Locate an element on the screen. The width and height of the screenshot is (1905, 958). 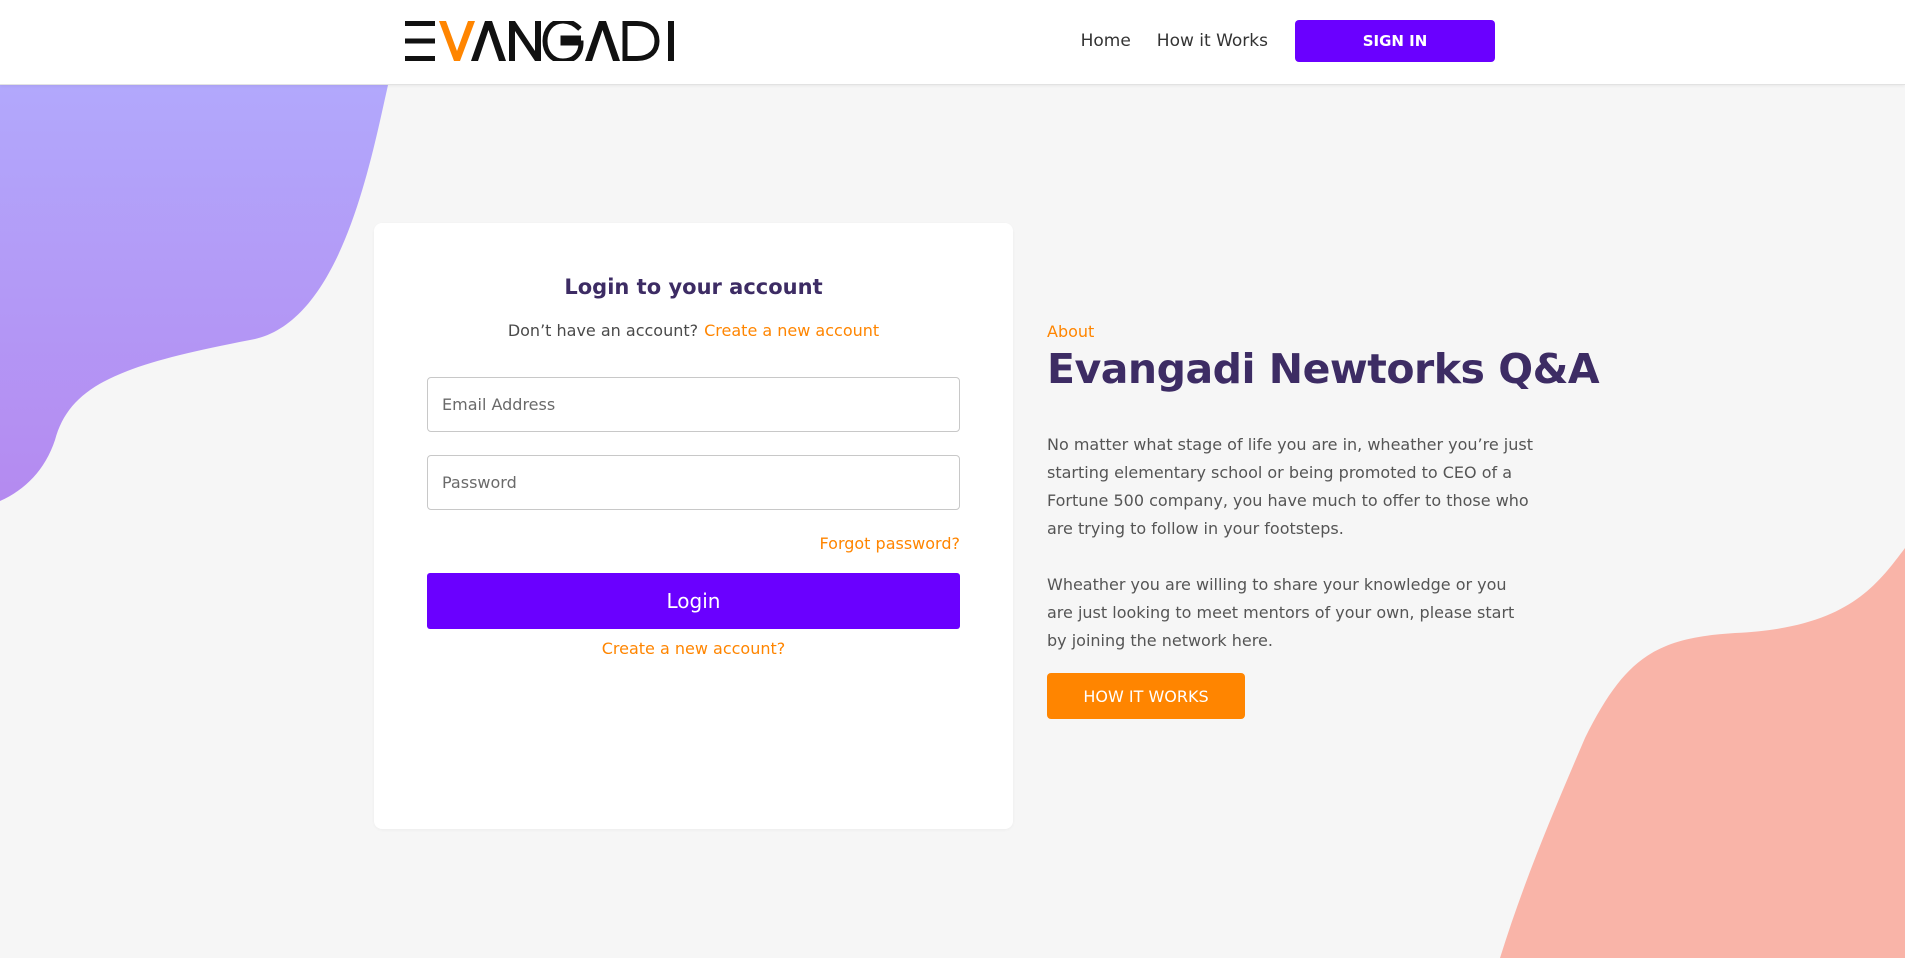
password-field is located at coordinates (693, 482).